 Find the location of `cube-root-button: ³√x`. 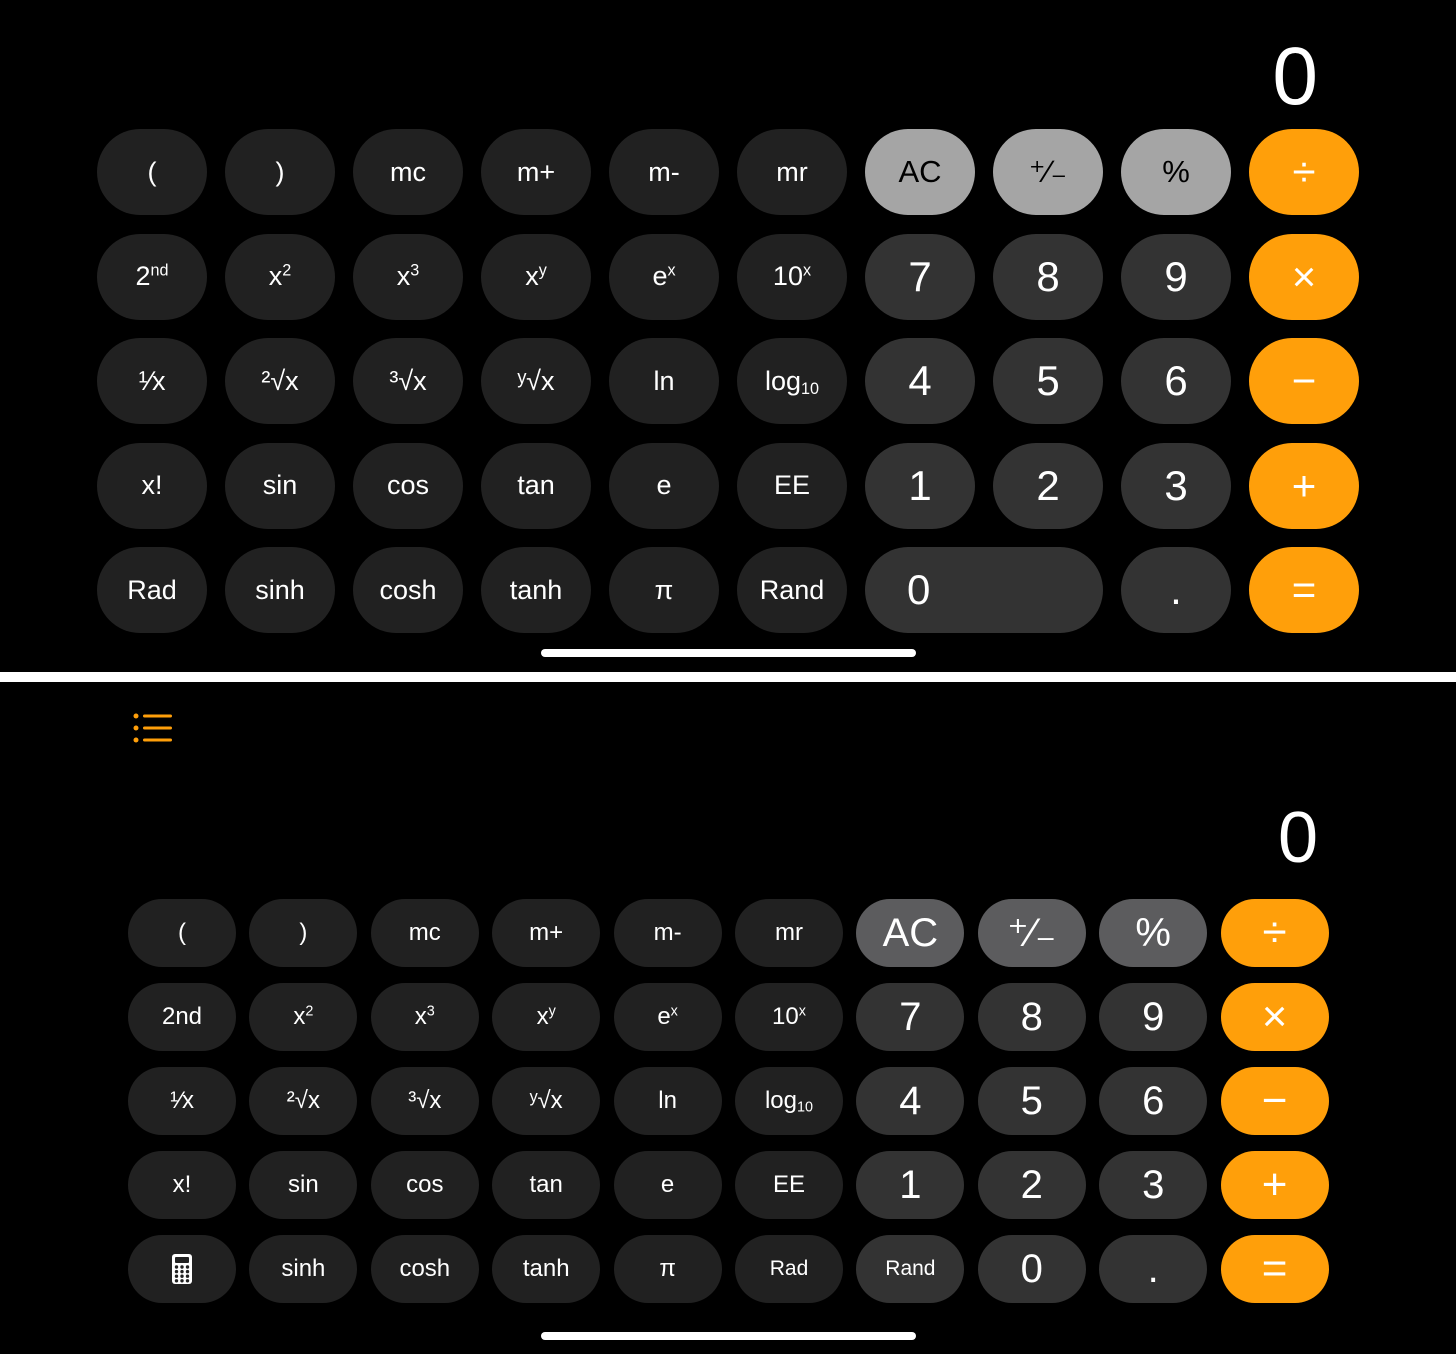

cube-root-button: ³√x is located at coordinates (424, 1101).